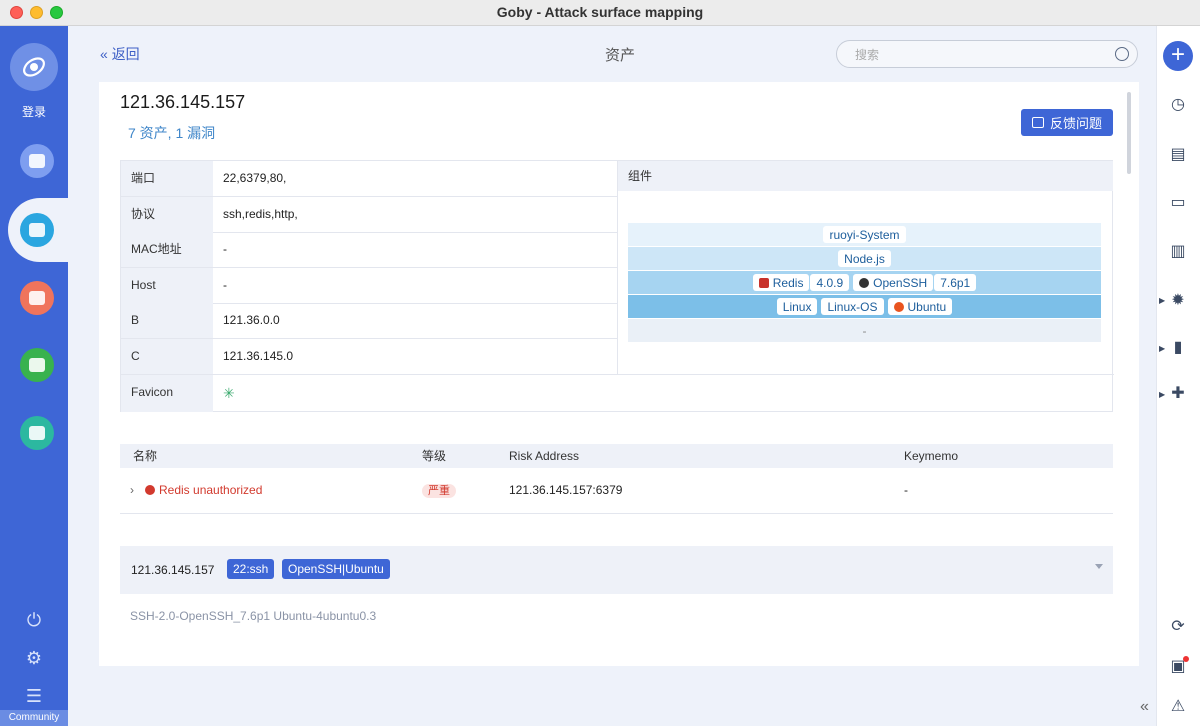 The image size is (1200, 726). What do you see at coordinates (1178, 348) in the screenshot?
I see `bar-chart-icon: ▮` at bounding box center [1178, 348].